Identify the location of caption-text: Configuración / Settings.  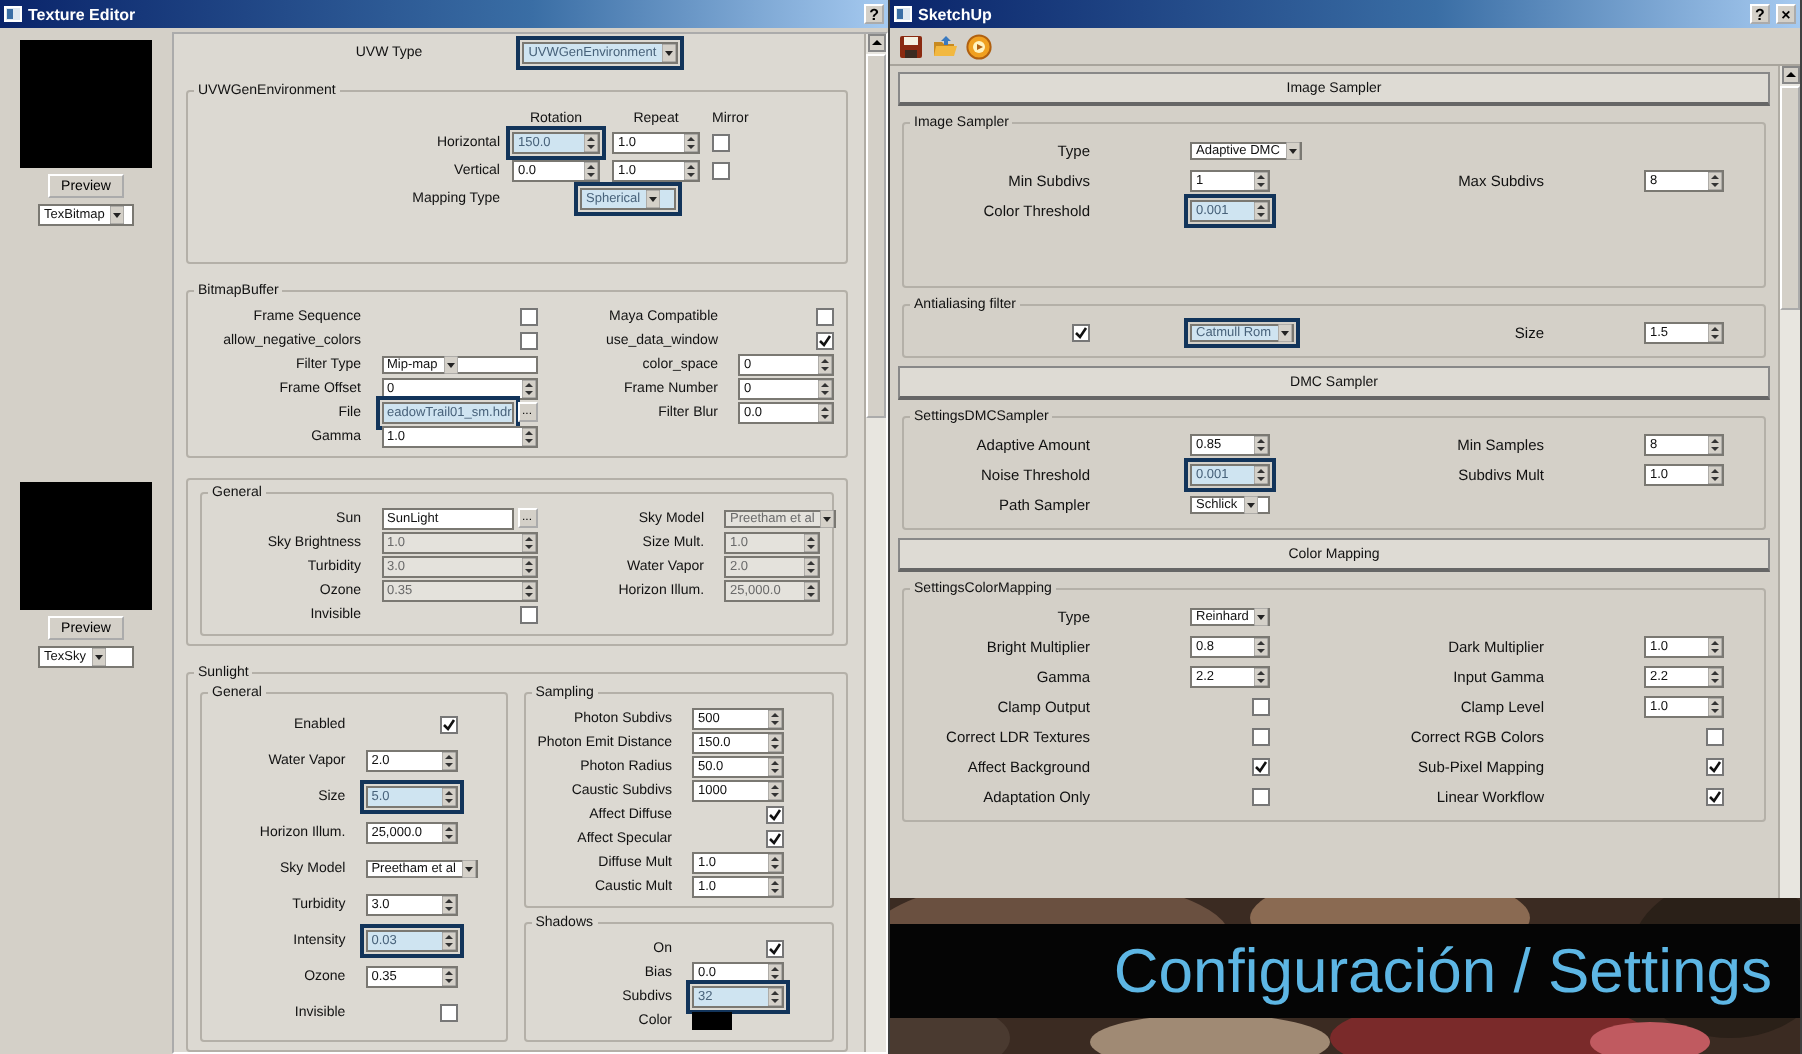
(1442, 971).